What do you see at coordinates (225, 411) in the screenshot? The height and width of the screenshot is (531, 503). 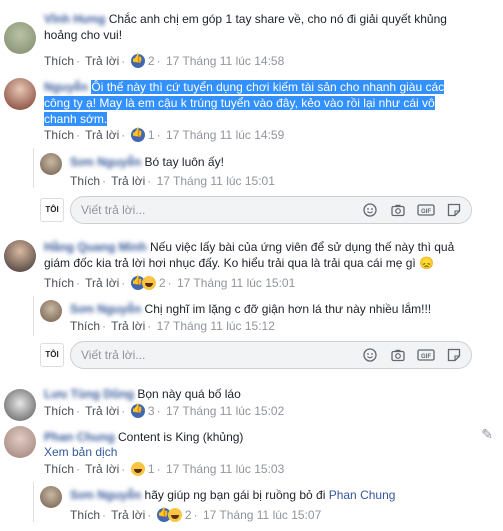 I see `timestamp: 17 Tháng 11 lúc 15:02` at bounding box center [225, 411].